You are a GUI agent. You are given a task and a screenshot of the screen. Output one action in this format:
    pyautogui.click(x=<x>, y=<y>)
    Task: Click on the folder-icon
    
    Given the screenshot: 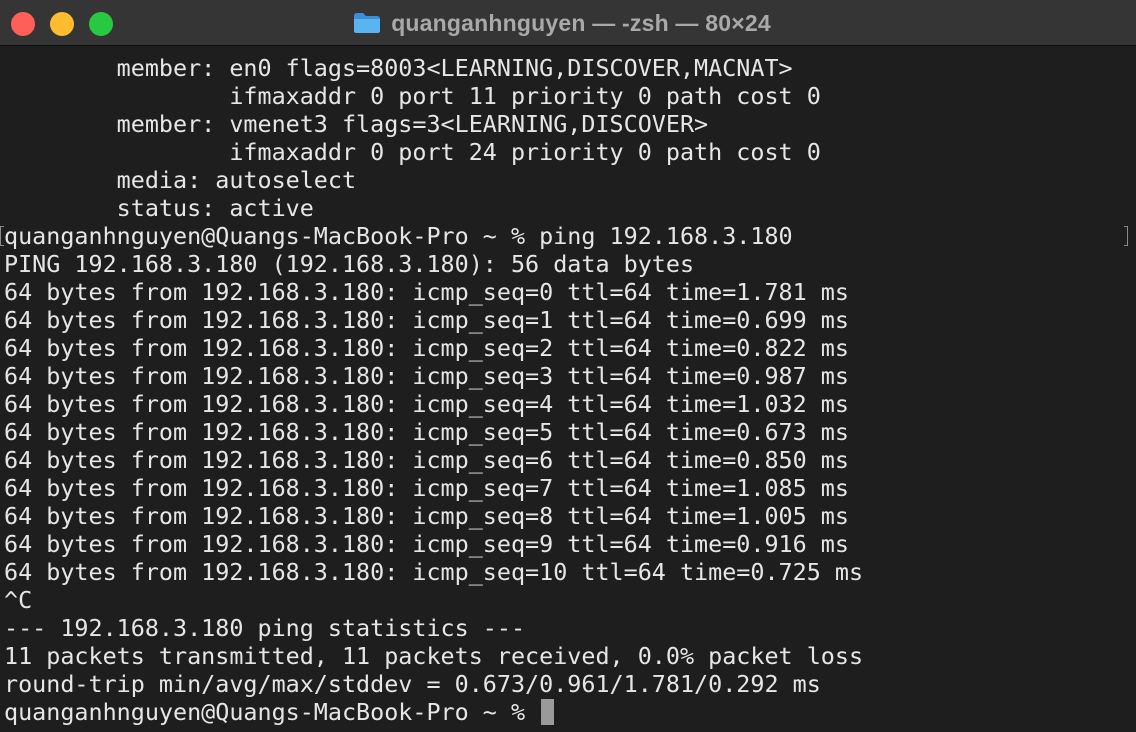 What is the action you would take?
    pyautogui.click(x=367, y=23)
    